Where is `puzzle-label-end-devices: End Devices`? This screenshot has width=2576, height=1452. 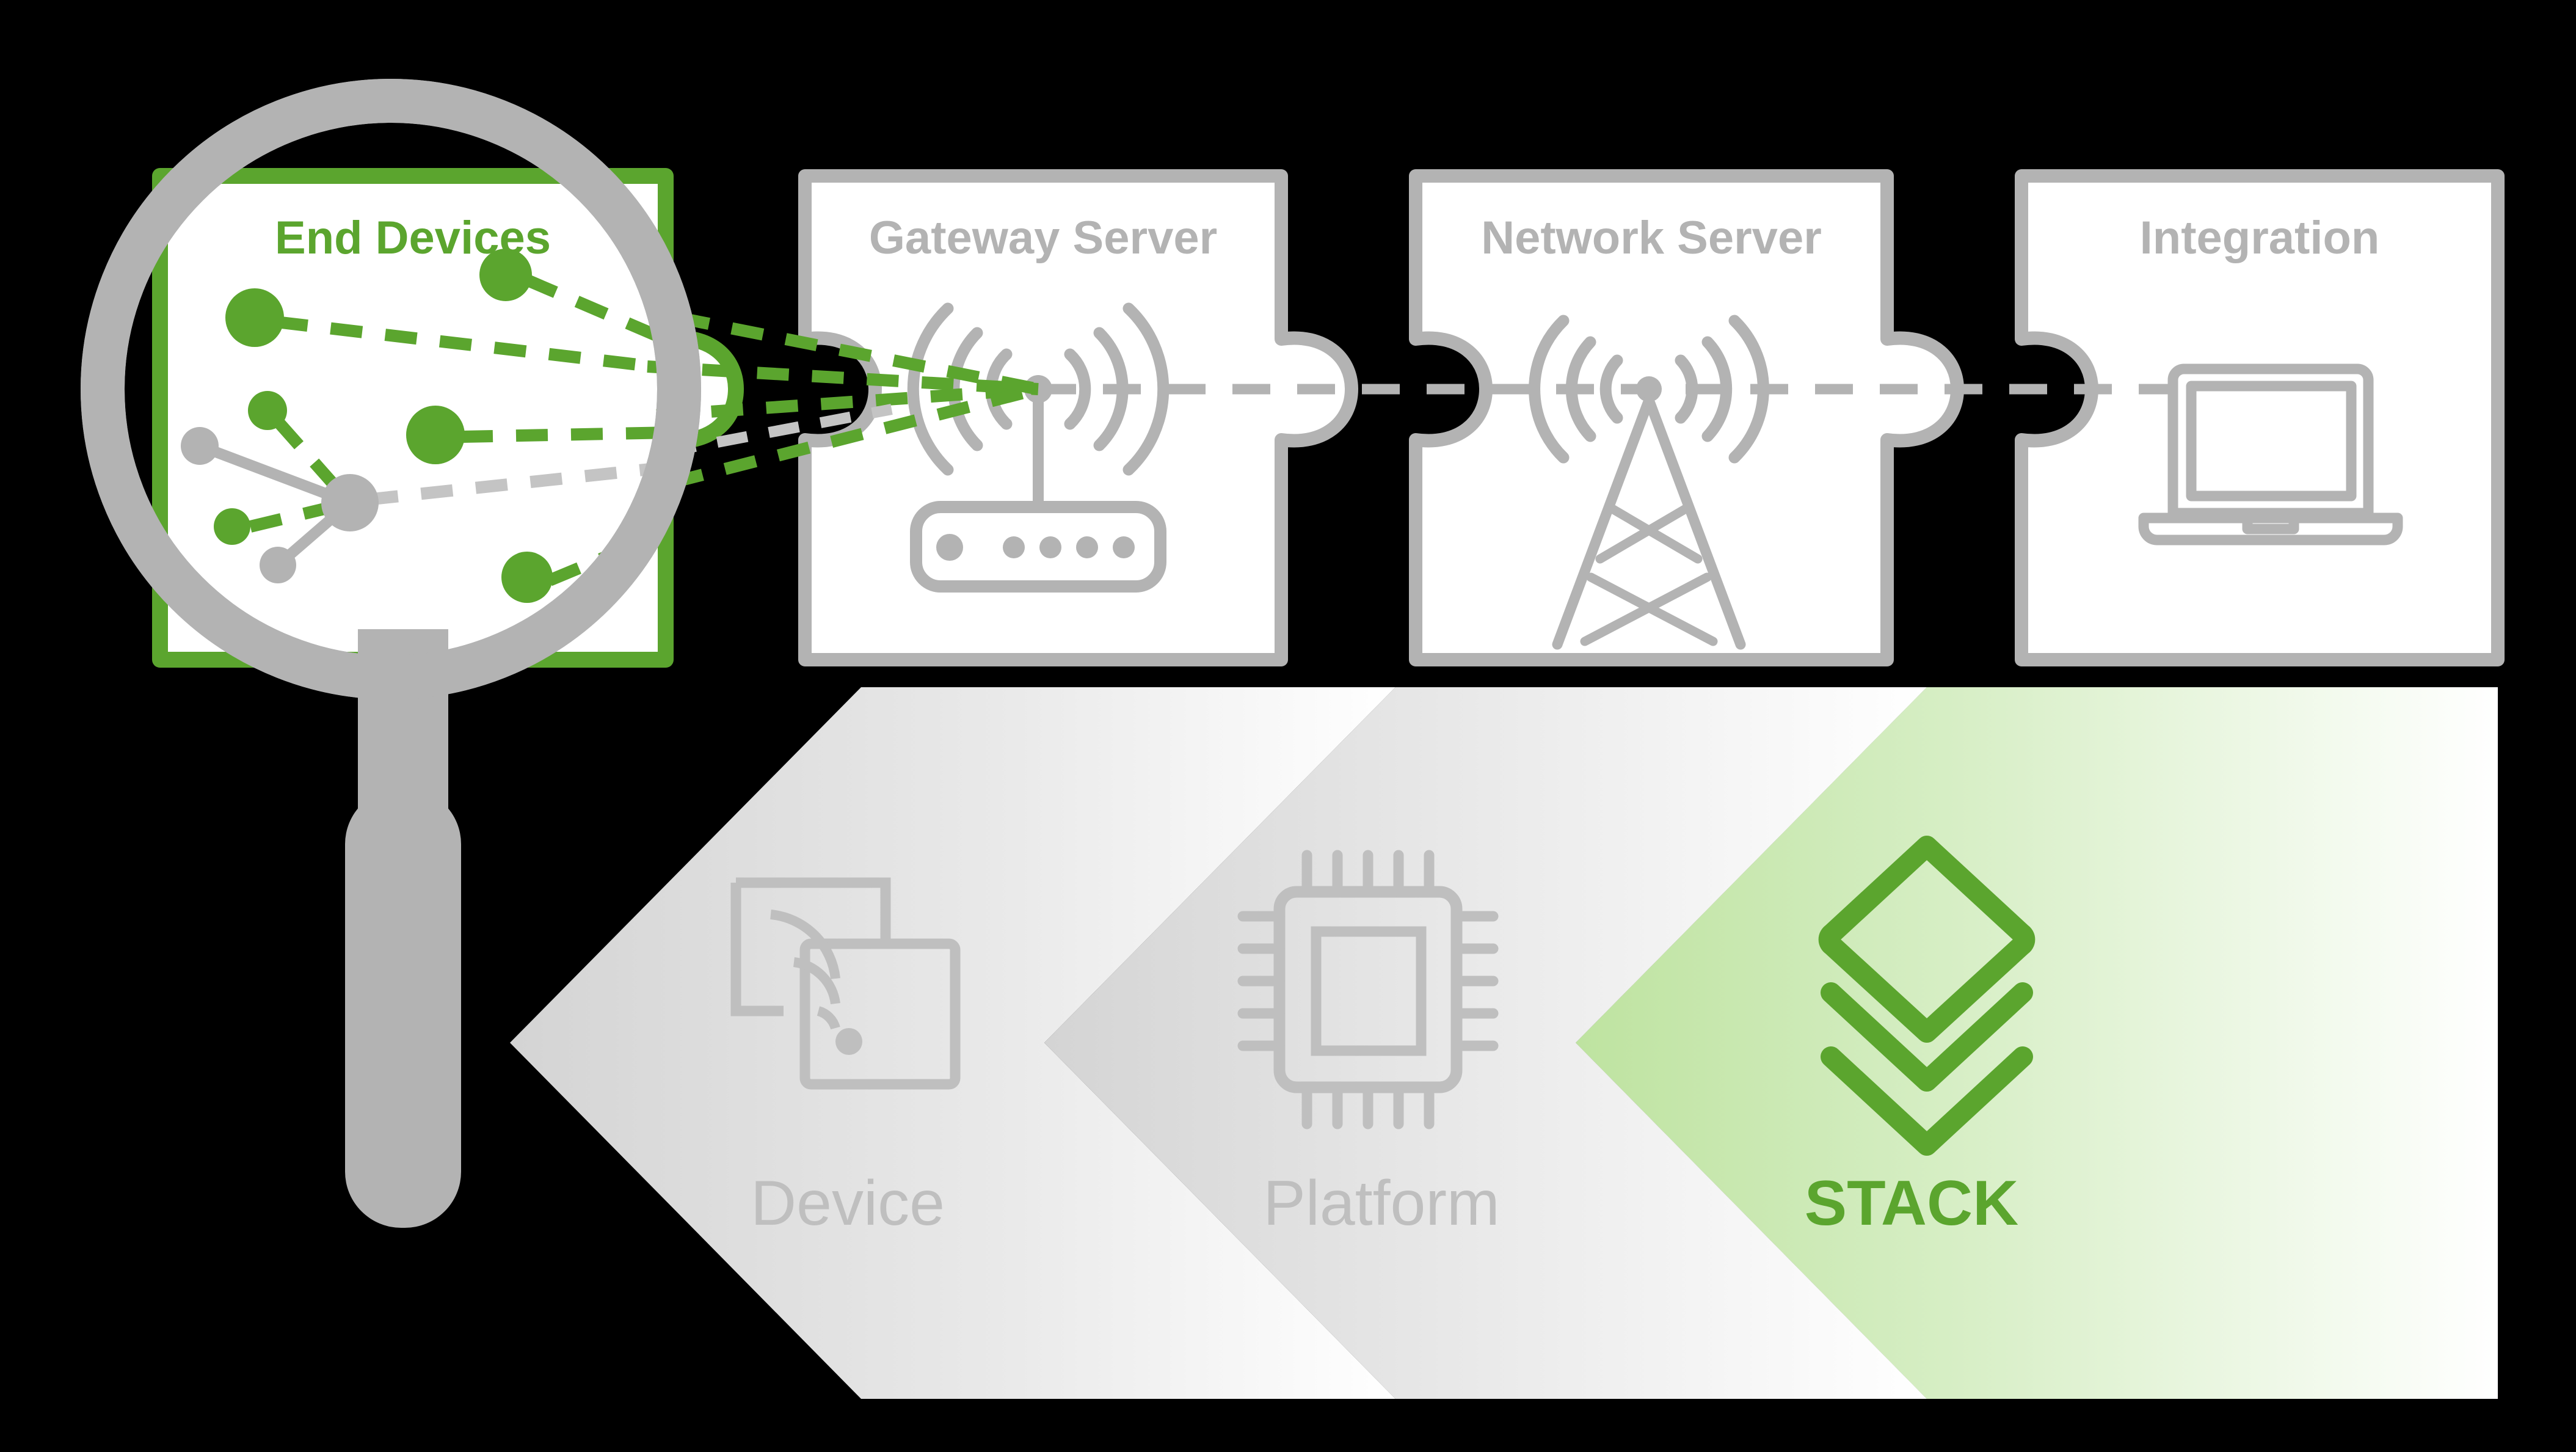
puzzle-label-end-devices: End Devices is located at coordinates (413, 238).